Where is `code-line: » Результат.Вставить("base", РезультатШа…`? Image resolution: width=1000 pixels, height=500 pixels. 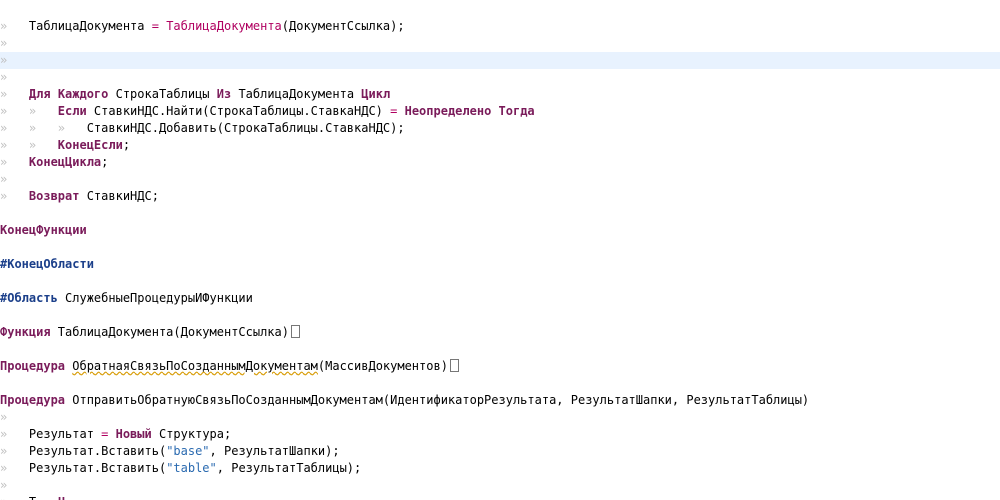
code-line: » Результат.Вставить("base", РезультатШа… is located at coordinates (500, 451).